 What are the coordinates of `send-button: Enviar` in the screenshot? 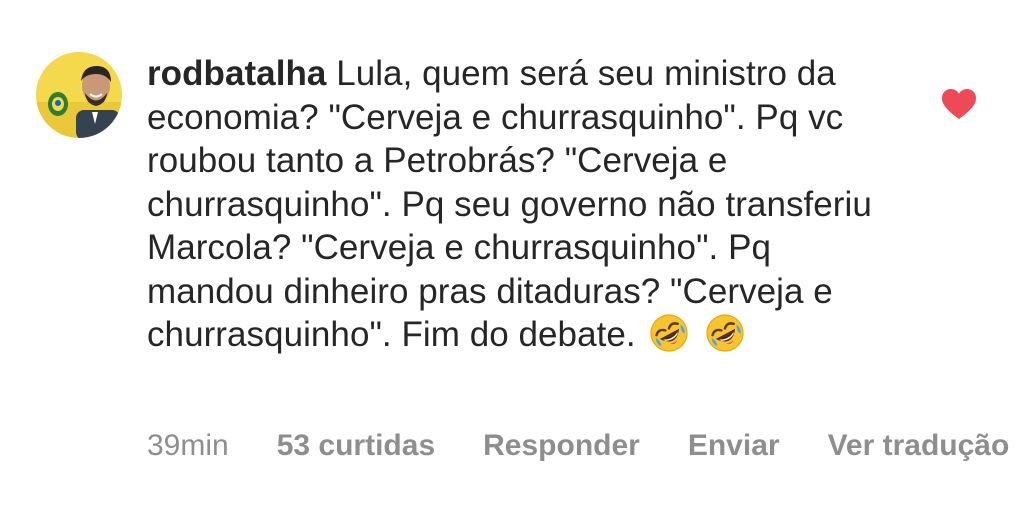 It's located at (734, 446).